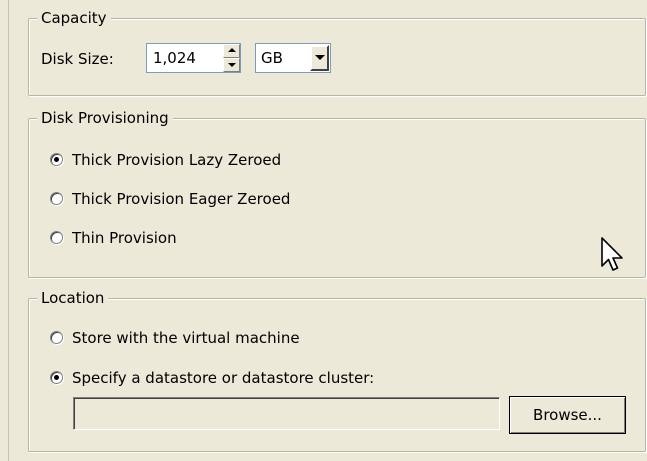  What do you see at coordinates (105, 118) in the screenshot?
I see `disk-provisioning-legend: Disk Provisioning` at bounding box center [105, 118].